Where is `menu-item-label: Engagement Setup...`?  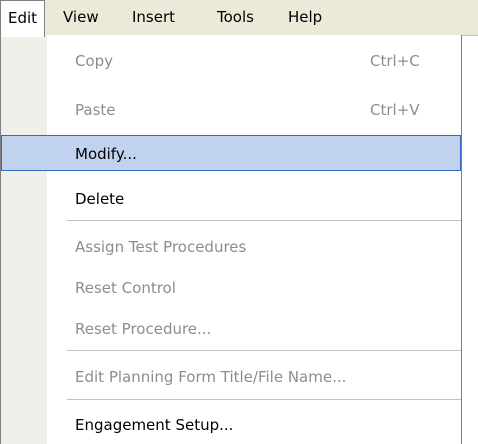
menu-item-label: Engagement Setup... is located at coordinates (154, 425).